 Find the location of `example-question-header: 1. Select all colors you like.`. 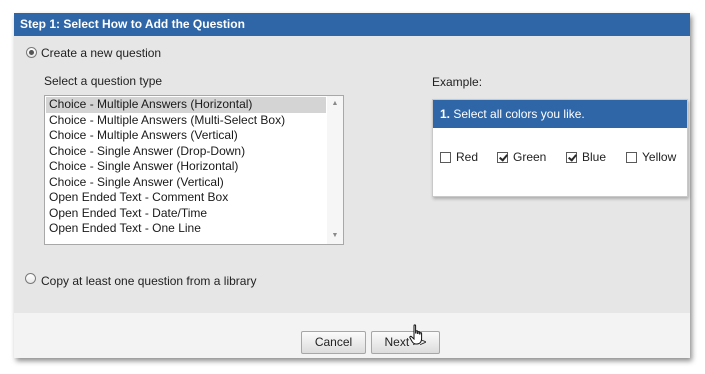

example-question-header: 1. Select all colors you like. is located at coordinates (560, 114).